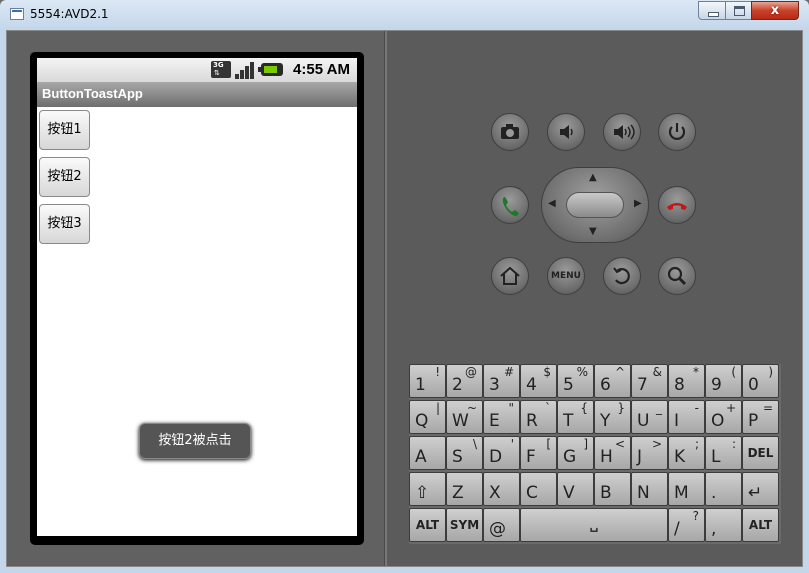  Describe the element at coordinates (464, 525) in the screenshot. I see `sym-key: SYM` at that location.